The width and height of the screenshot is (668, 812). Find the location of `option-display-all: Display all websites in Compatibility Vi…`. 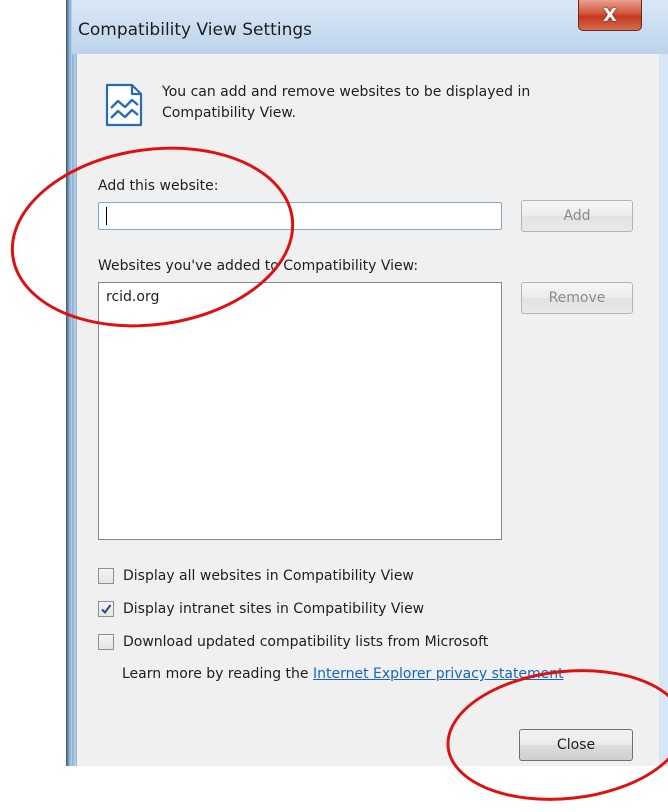

option-display-all: Display all websites in Compatibility Vi… is located at coordinates (256, 576).